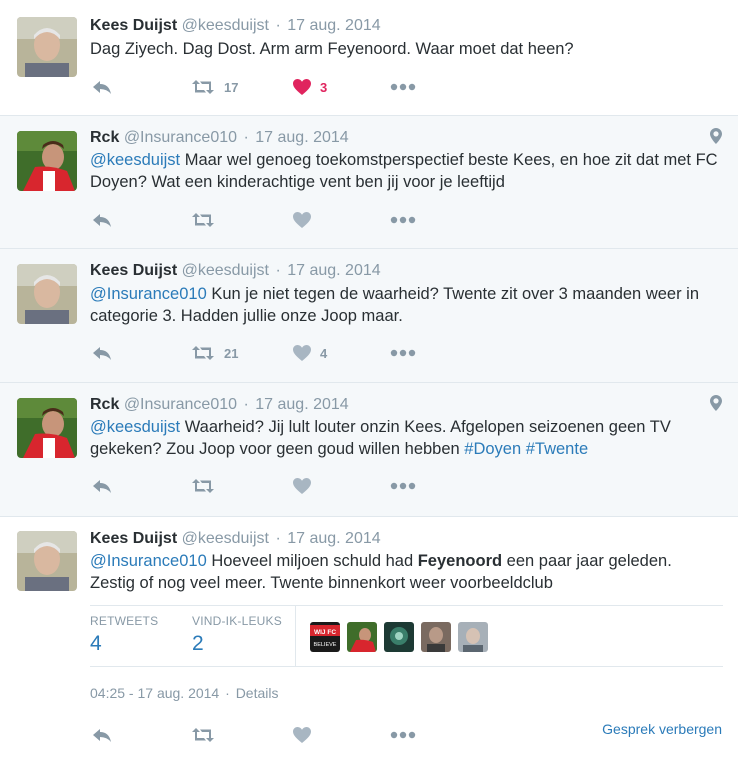  I want to click on retweets-stat: RETWEETS 4, so click(124, 635).